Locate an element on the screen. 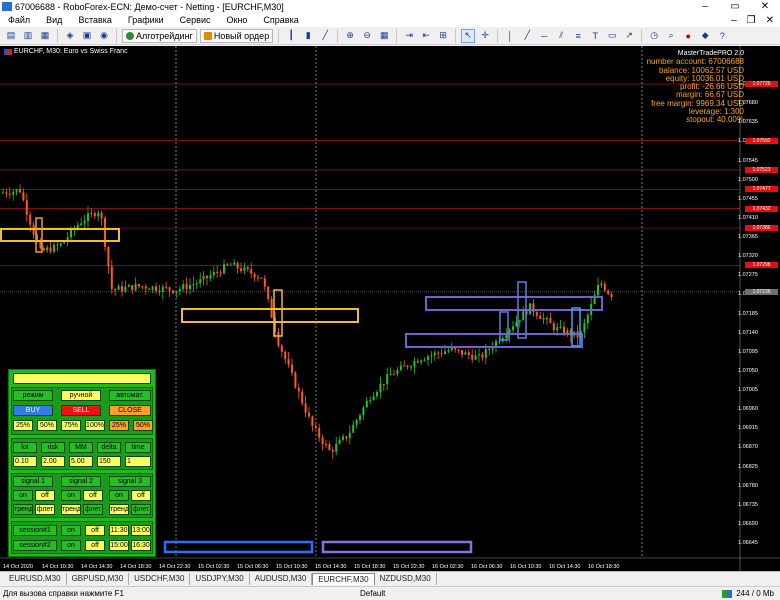  menu-tools: Сервис is located at coordinates (195, 20).